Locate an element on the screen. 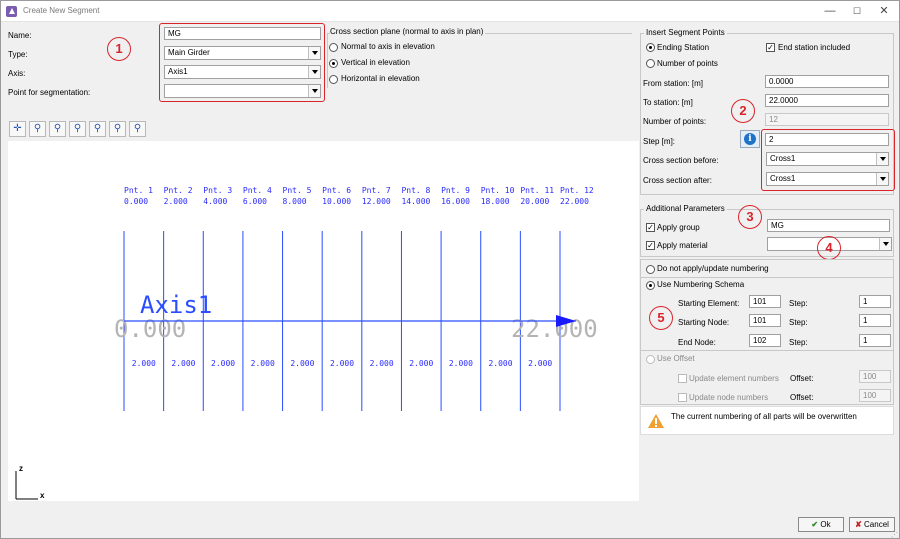  start-element-input: 101 is located at coordinates (765, 301).